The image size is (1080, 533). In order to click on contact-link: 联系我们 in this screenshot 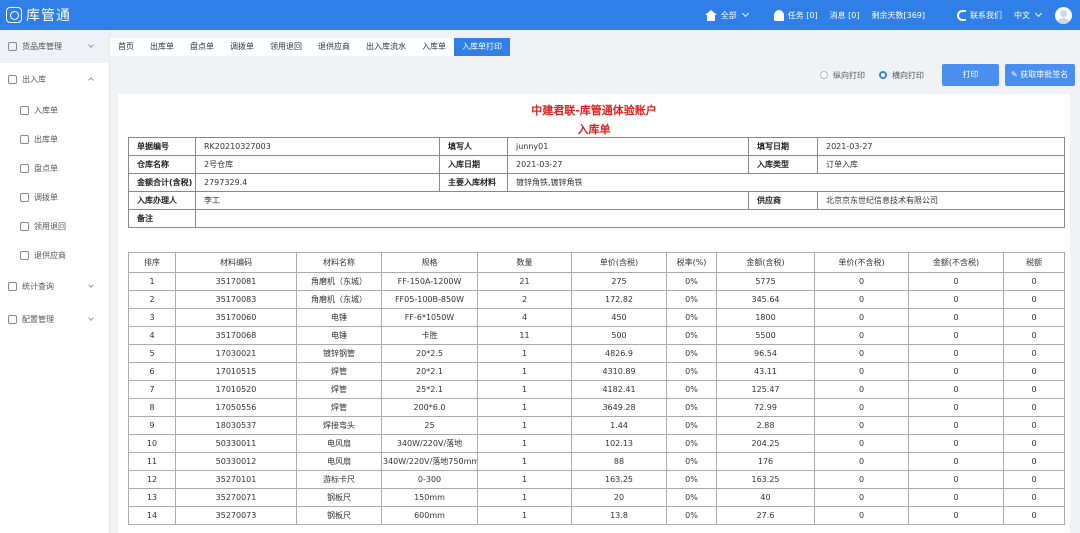, I will do `click(979, 15)`.